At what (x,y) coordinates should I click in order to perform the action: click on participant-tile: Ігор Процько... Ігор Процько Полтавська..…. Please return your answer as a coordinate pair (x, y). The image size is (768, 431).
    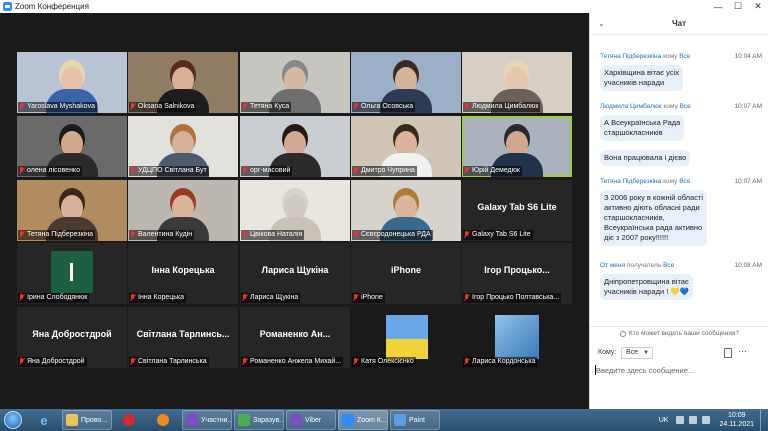
    Looking at the image, I should click on (517, 273).